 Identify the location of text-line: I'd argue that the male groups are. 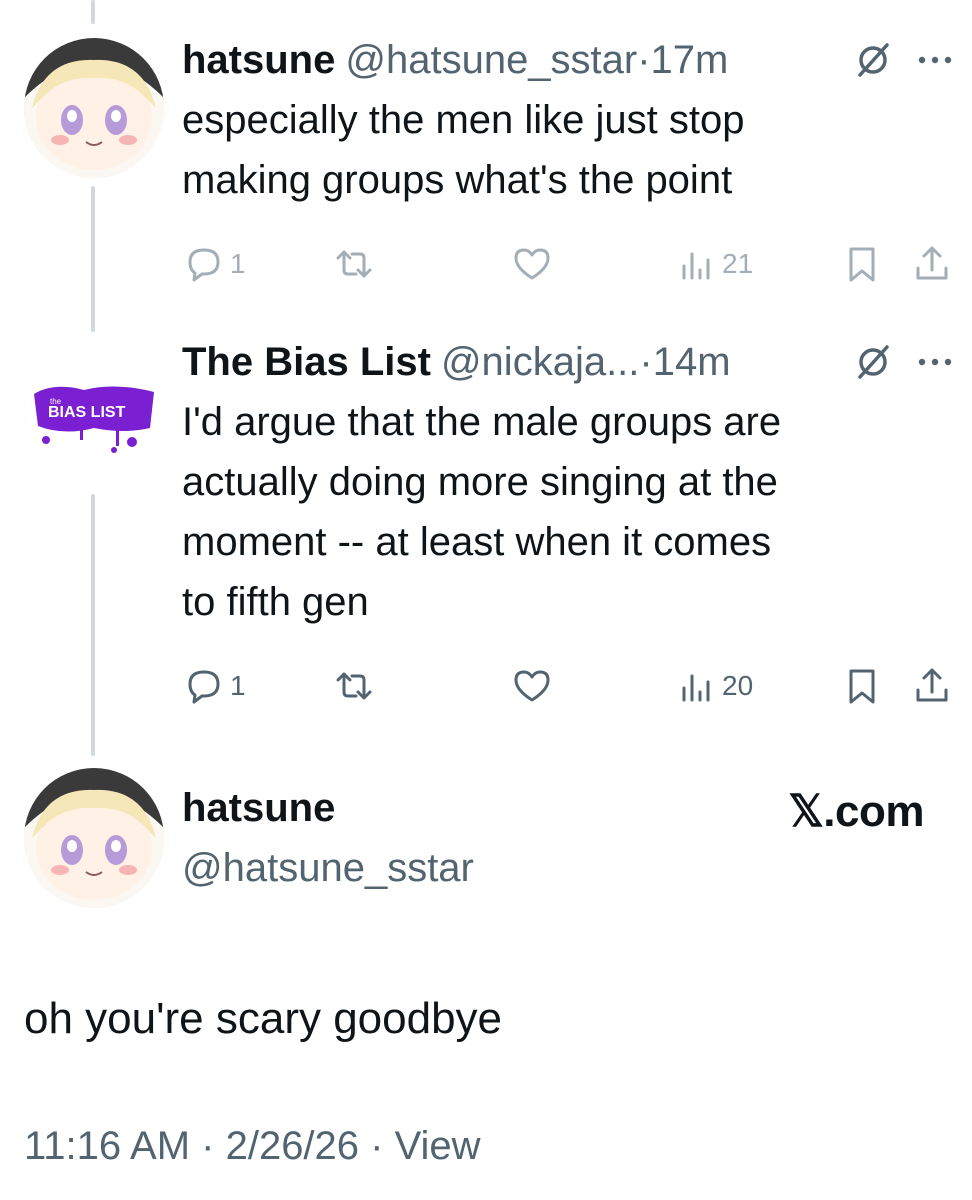
(482, 422).